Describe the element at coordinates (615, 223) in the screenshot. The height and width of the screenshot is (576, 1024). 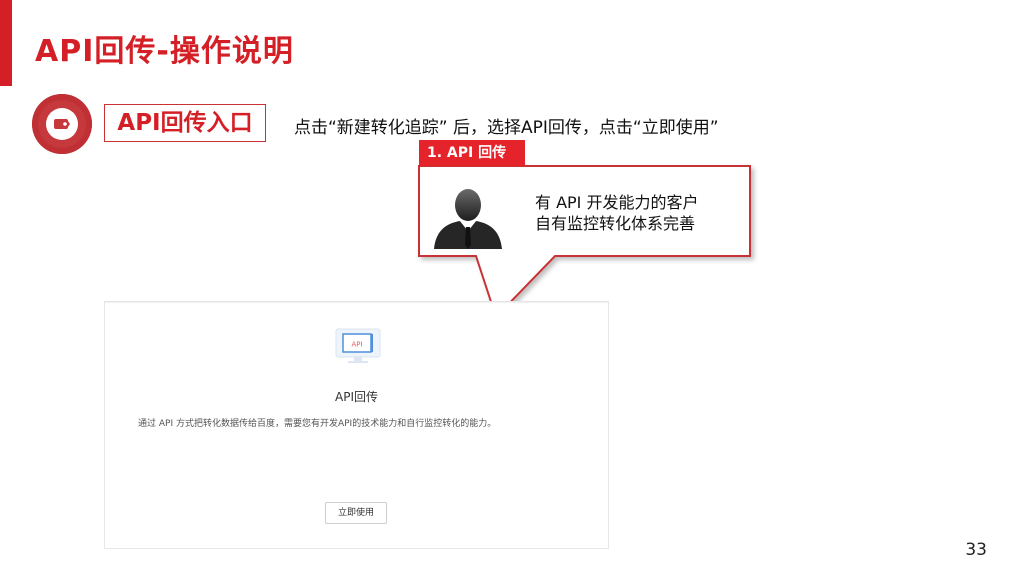
I see `callout-line-2: 自有监控转化体系完善` at that location.